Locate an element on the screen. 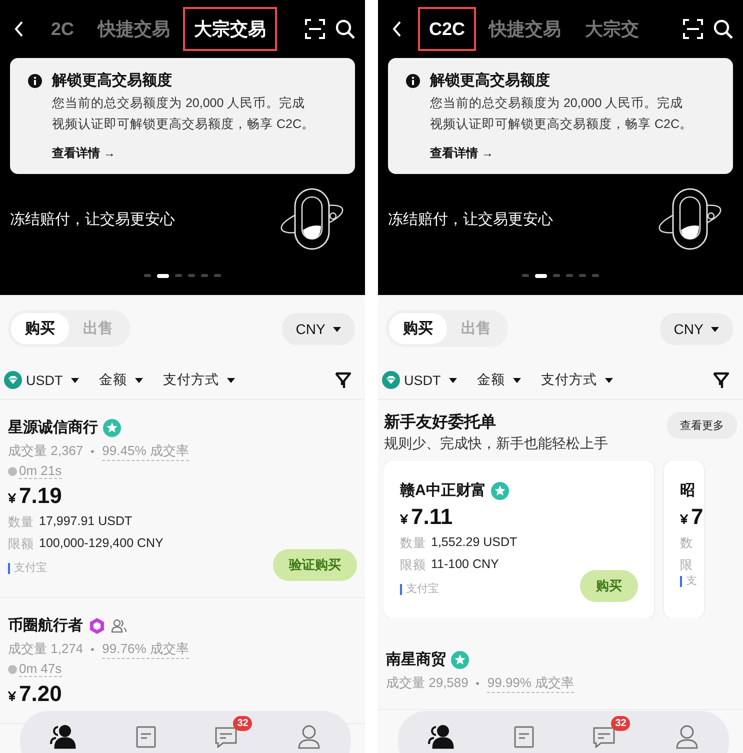 The height and width of the screenshot is (753, 743). completion-rate: 99.76% 成交率 is located at coordinates (145, 649).